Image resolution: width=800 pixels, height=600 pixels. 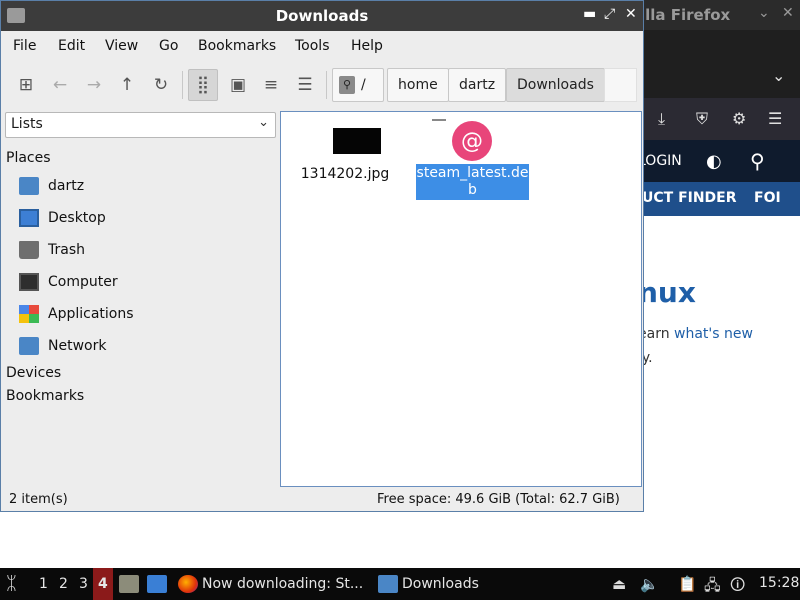 What do you see at coordinates (477, 85) in the screenshot?
I see `path-dartz-button: dartz` at bounding box center [477, 85].